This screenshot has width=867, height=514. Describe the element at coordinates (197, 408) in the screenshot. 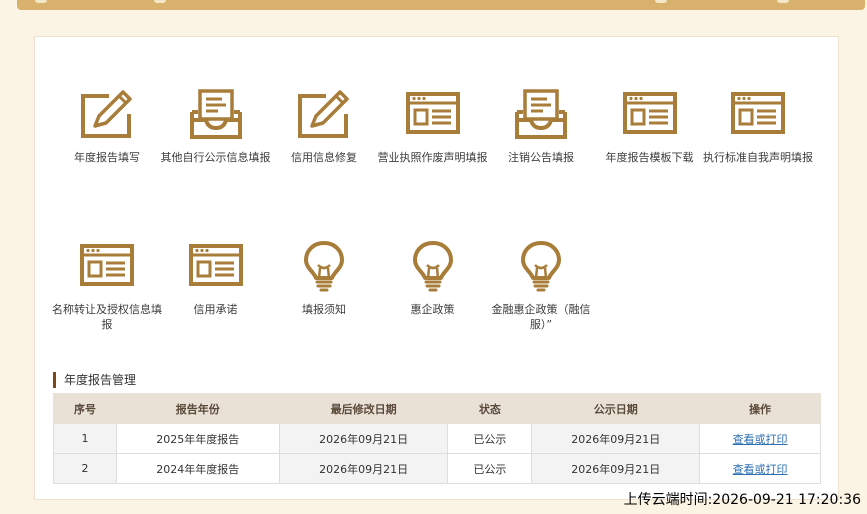

I see `col-header: 报告年份` at that location.